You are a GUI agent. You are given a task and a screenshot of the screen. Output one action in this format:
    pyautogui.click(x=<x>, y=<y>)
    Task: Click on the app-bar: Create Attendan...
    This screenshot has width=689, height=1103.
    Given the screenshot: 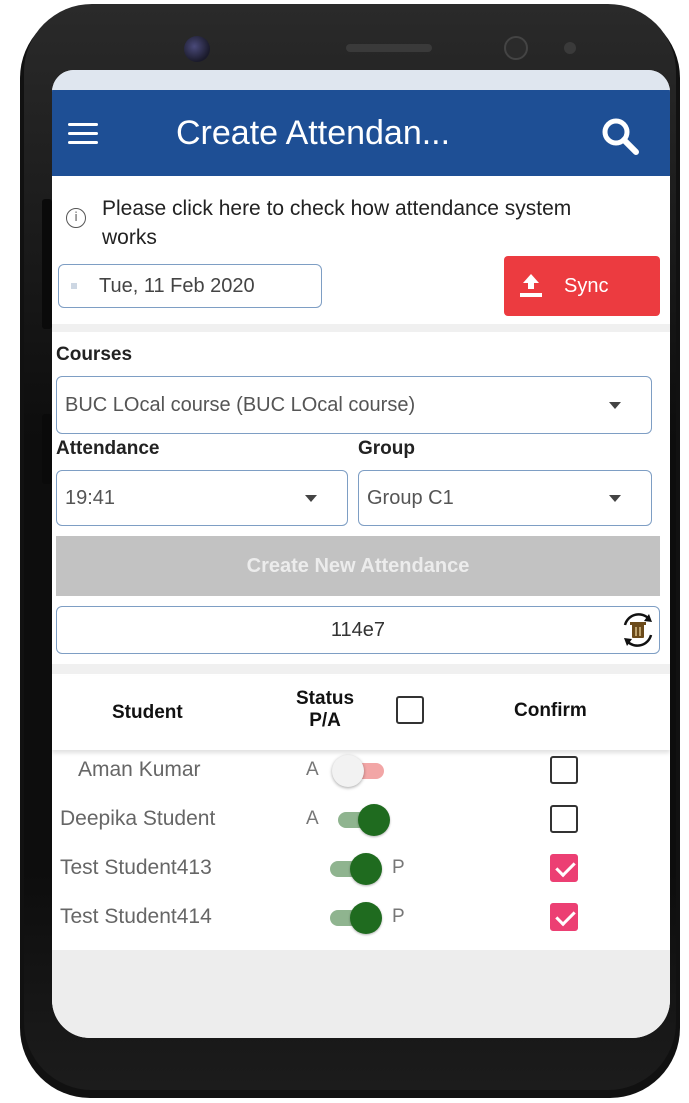 What is the action you would take?
    pyautogui.click(x=361, y=133)
    